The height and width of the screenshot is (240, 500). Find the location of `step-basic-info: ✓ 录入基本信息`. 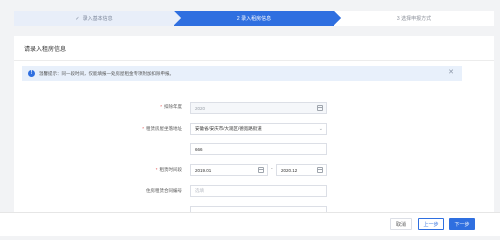

step-basic-info: ✓ 录入基本信息 is located at coordinates (97, 18).